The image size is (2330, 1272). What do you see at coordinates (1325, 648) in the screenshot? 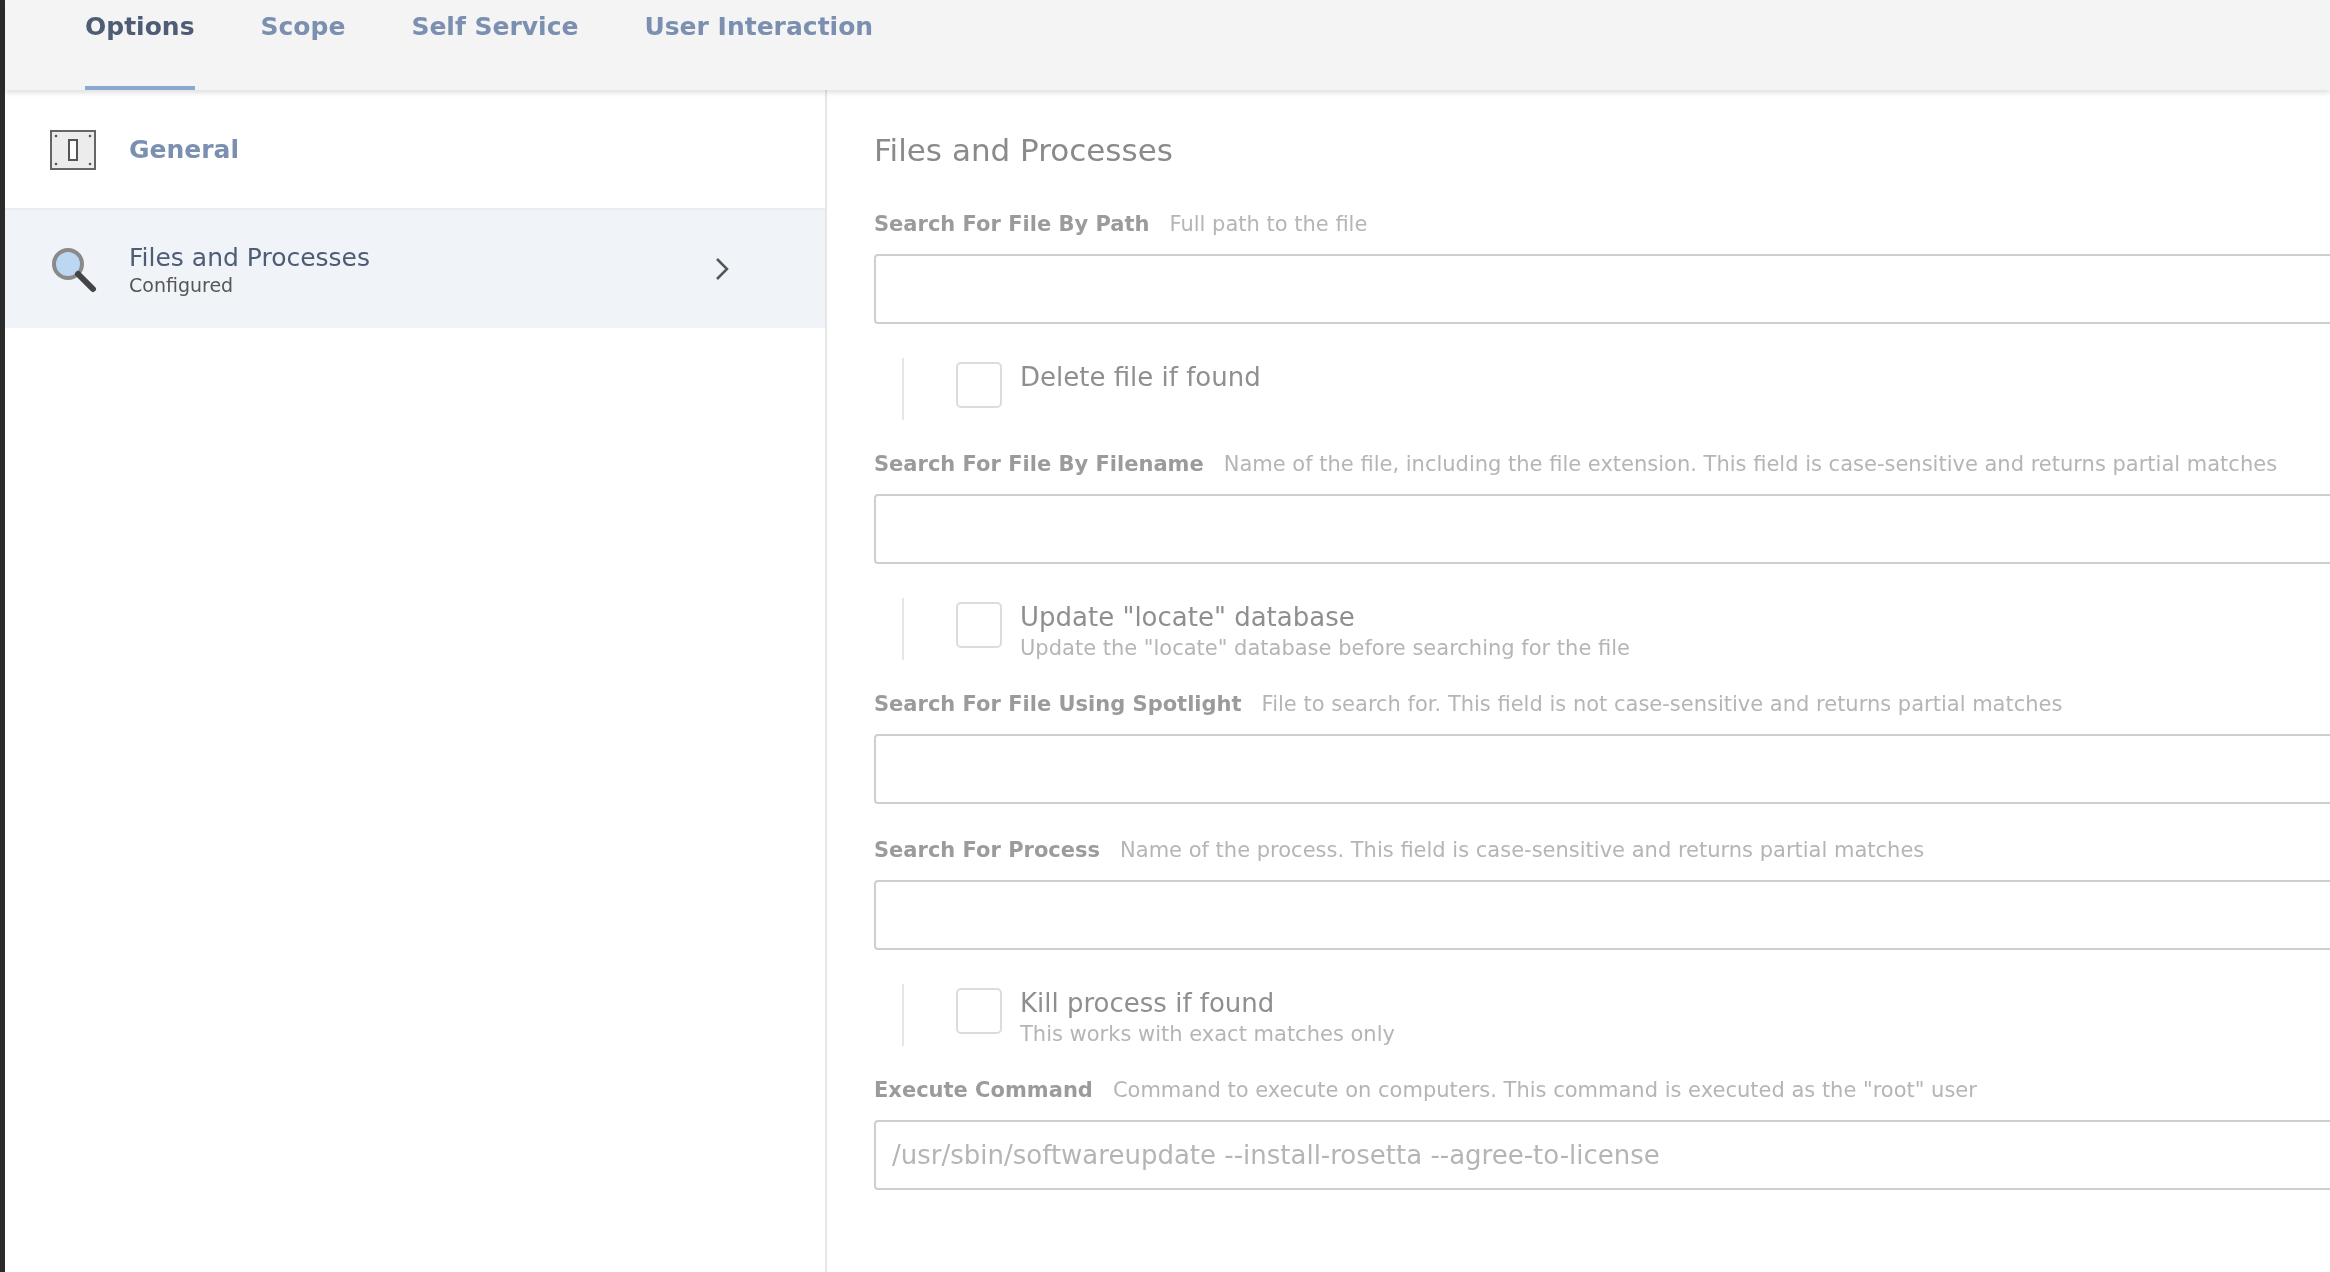
I see `checkbox-description: Update the "locate" database before searching for the file` at bounding box center [1325, 648].